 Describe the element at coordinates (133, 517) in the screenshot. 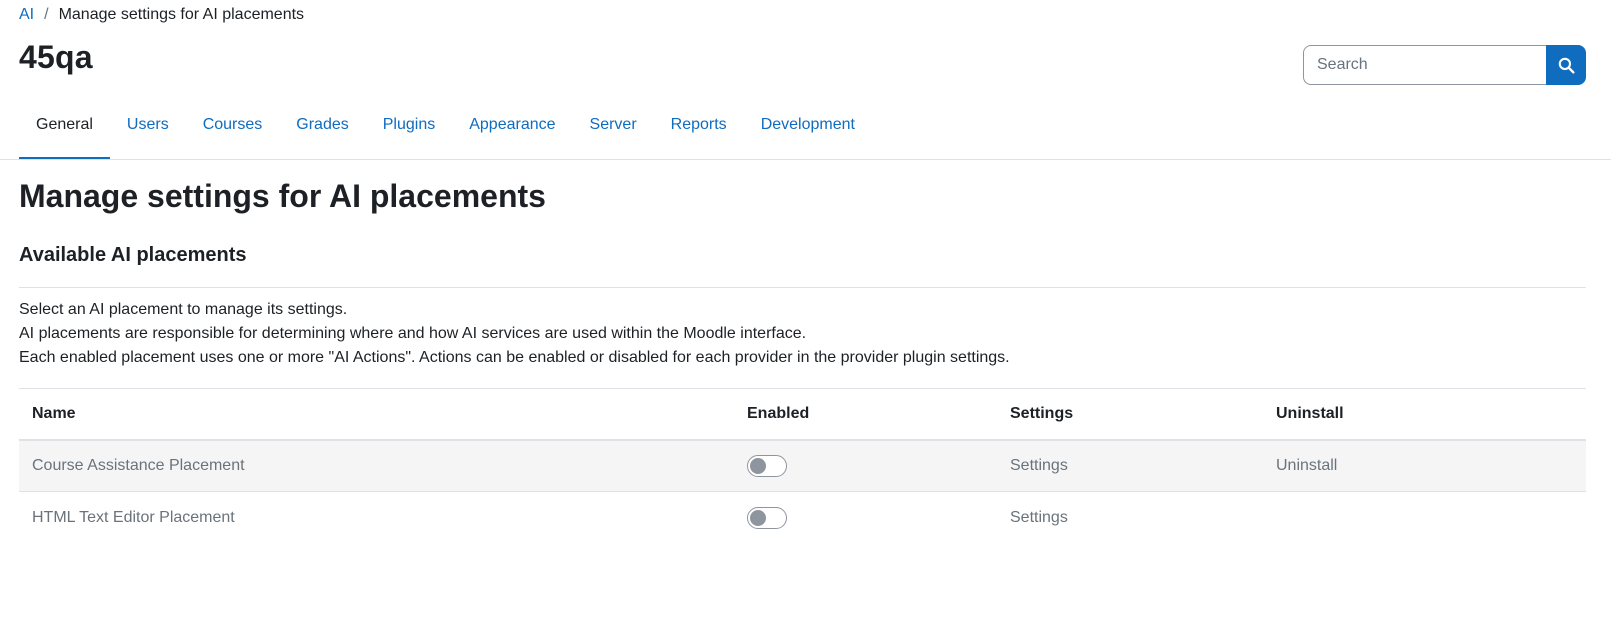

I see `placement-name: HTML Text Editor Placement` at that location.